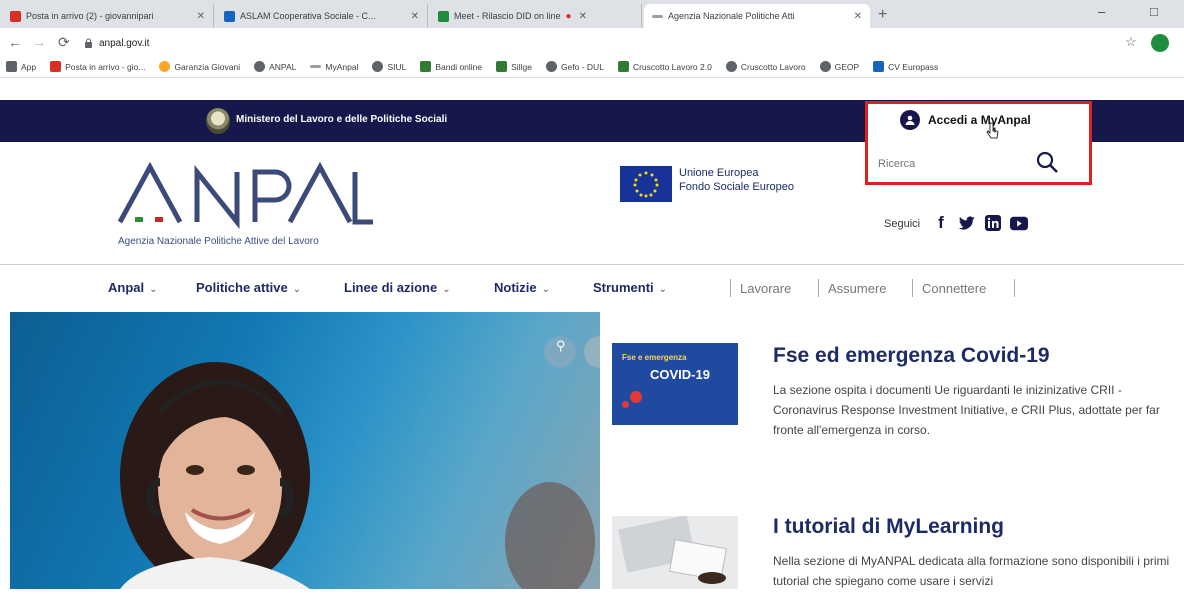 Image resolution: width=1184 pixels, height=594 pixels. What do you see at coordinates (522, 287) in the screenshot?
I see `nav-notizie: Notizie ⌄` at bounding box center [522, 287].